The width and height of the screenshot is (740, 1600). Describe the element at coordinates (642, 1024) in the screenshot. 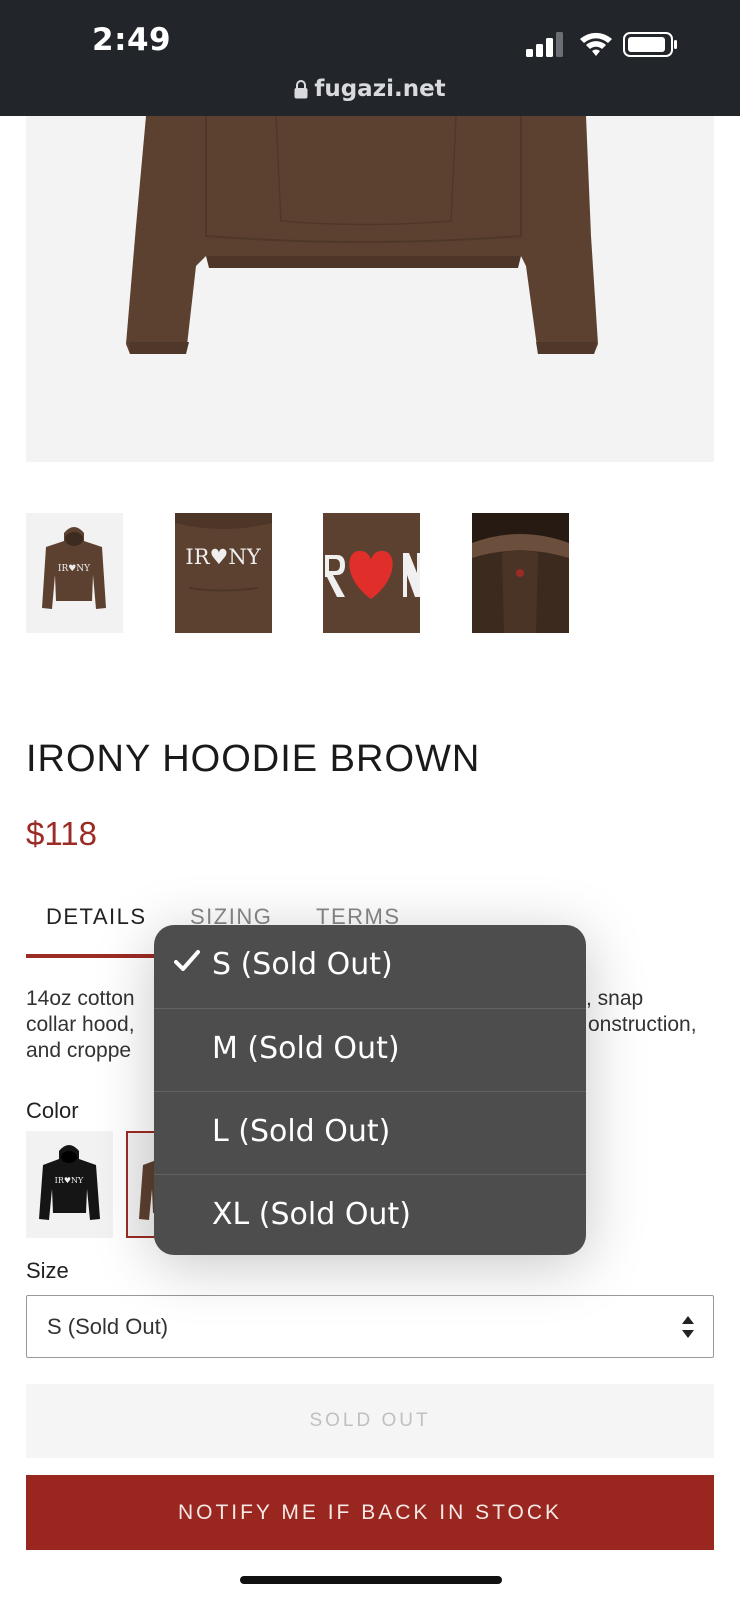

I see `description-line: onstruction,` at that location.